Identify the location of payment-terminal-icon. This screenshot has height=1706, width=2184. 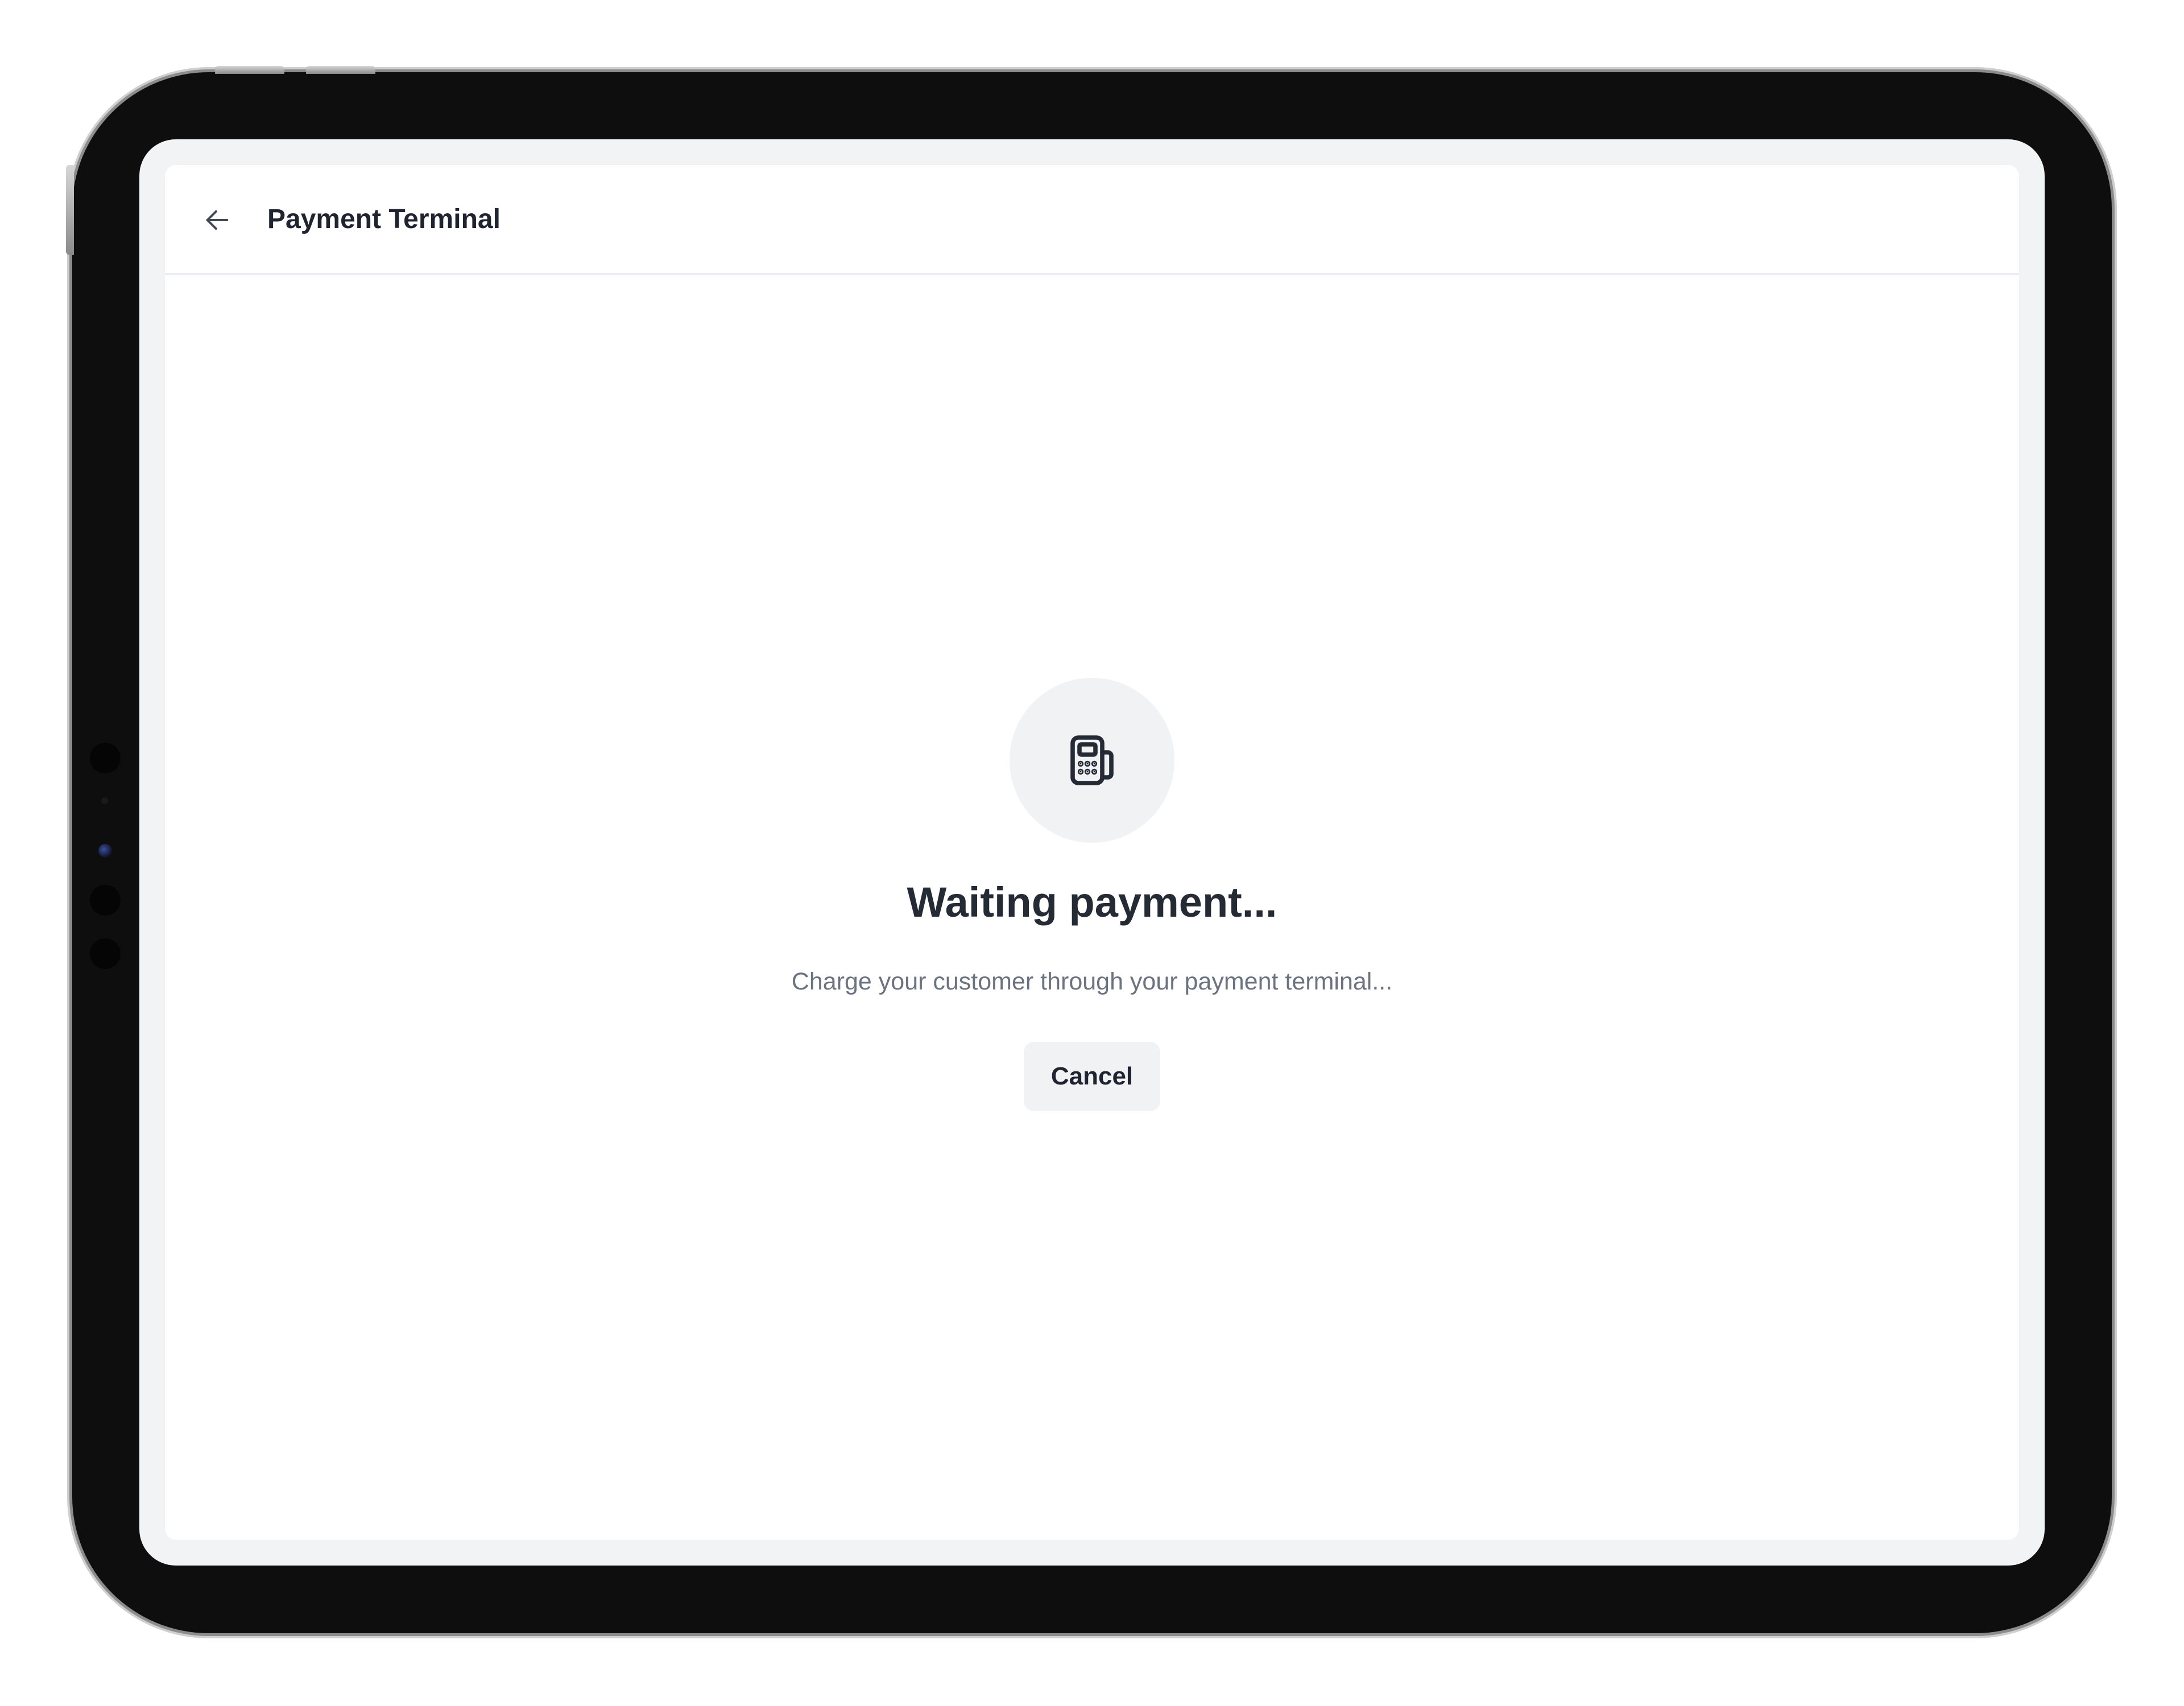
(1092, 760).